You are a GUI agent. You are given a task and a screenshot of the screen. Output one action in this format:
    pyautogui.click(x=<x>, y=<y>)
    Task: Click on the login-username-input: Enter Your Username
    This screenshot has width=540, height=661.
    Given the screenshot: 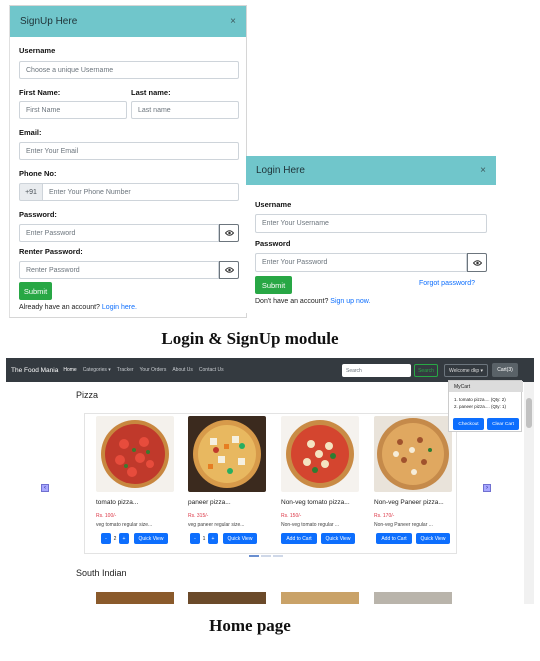 What is the action you would take?
    pyautogui.click(x=371, y=223)
    